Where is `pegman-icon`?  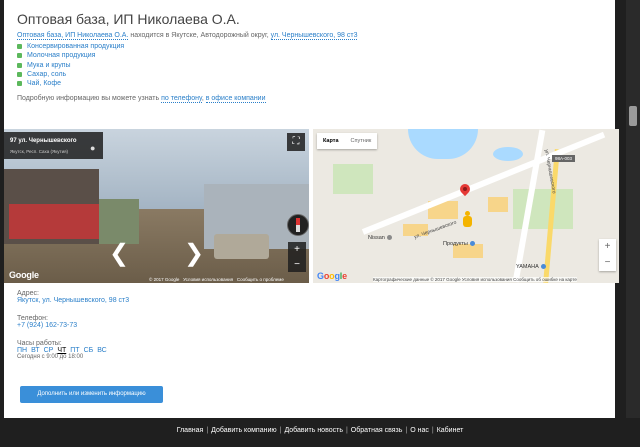
pegman-icon is located at coordinates (467, 219).